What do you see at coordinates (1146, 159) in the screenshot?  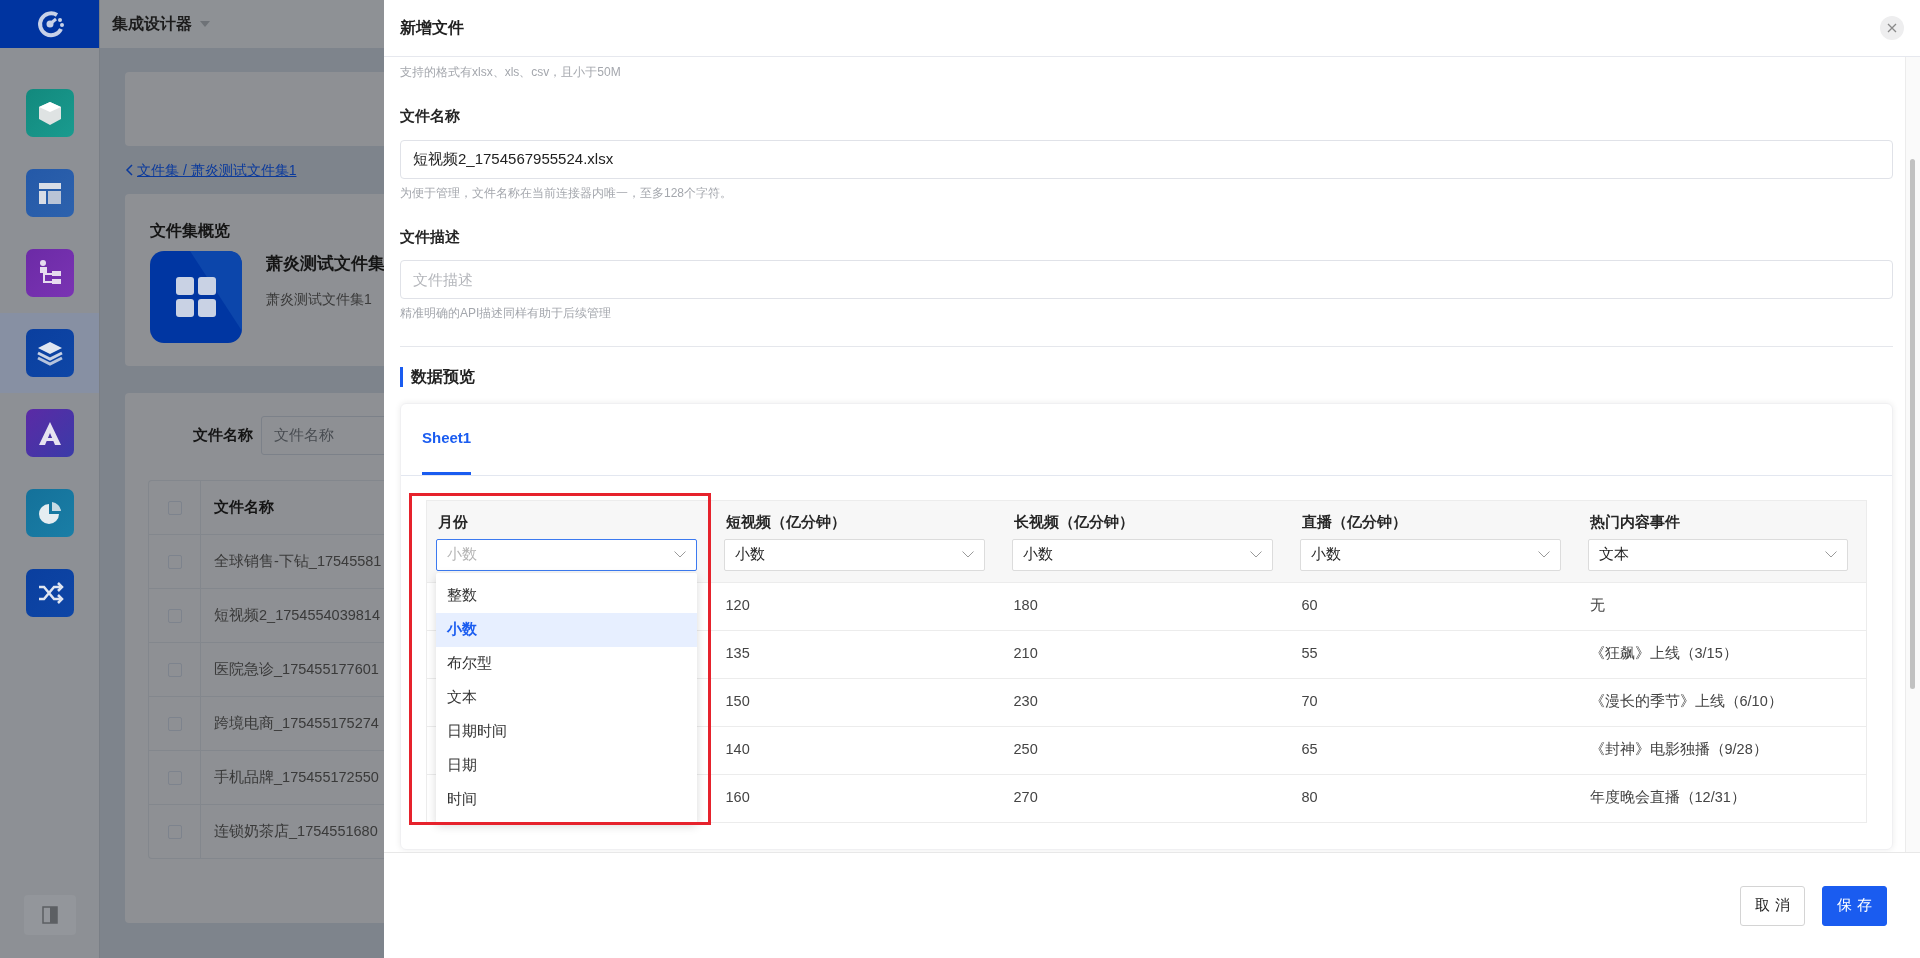 I see `name-field: 短视频2_1754567955524.xlsx` at bounding box center [1146, 159].